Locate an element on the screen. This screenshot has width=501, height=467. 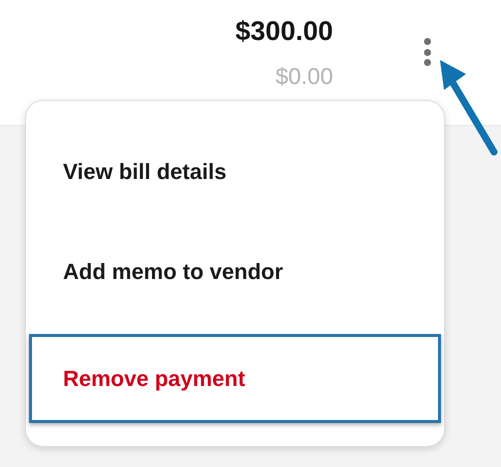
more-options-icon is located at coordinates (427, 52).